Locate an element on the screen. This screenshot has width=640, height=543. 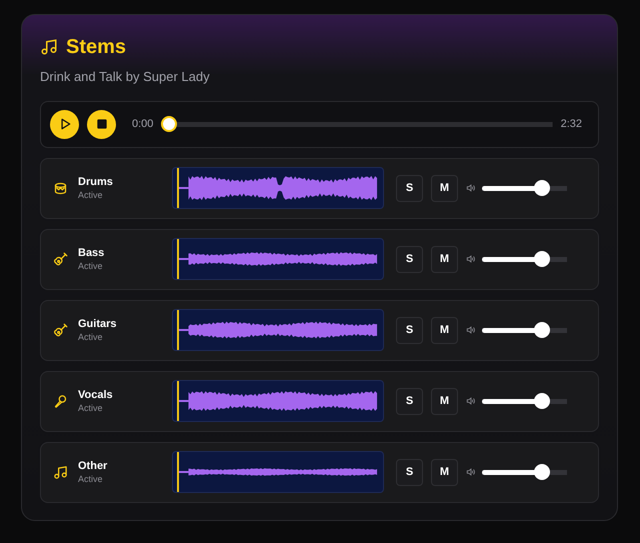
current-time: 0:00 is located at coordinates (143, 124).